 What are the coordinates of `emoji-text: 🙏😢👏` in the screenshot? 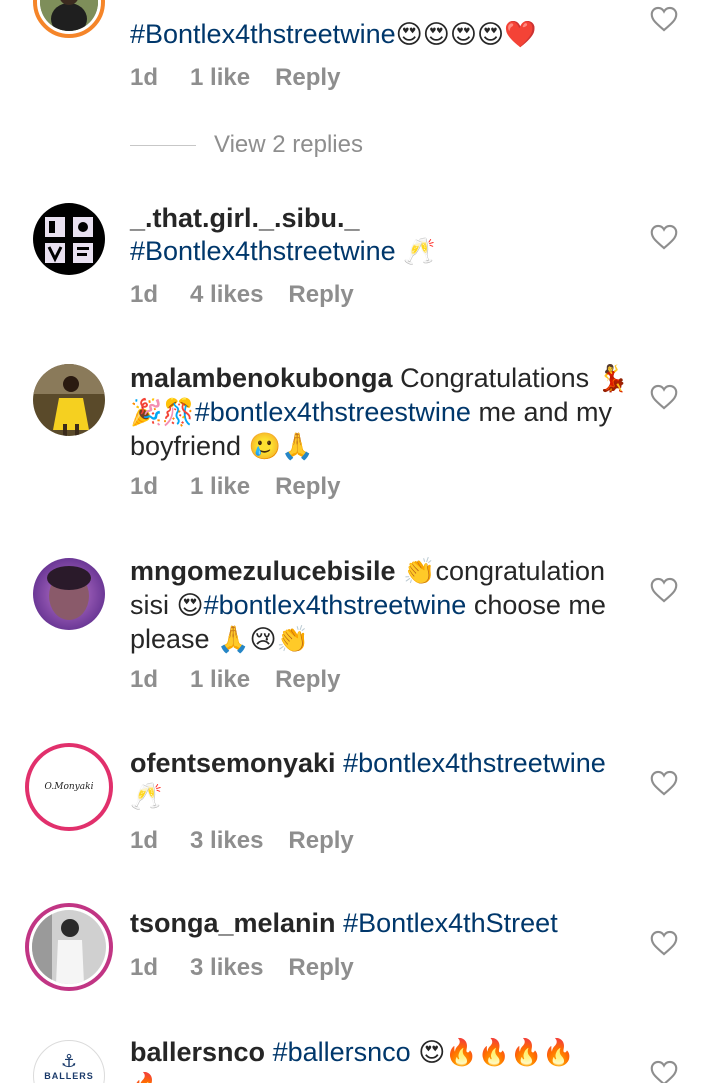 It's located at (263, 640).